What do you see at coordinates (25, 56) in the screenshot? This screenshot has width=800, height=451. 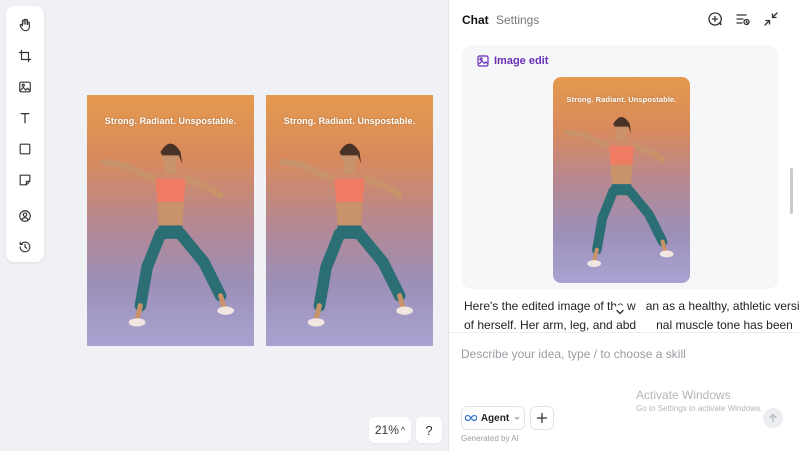 I see `crop-icon` at bounding box center [25, 56].